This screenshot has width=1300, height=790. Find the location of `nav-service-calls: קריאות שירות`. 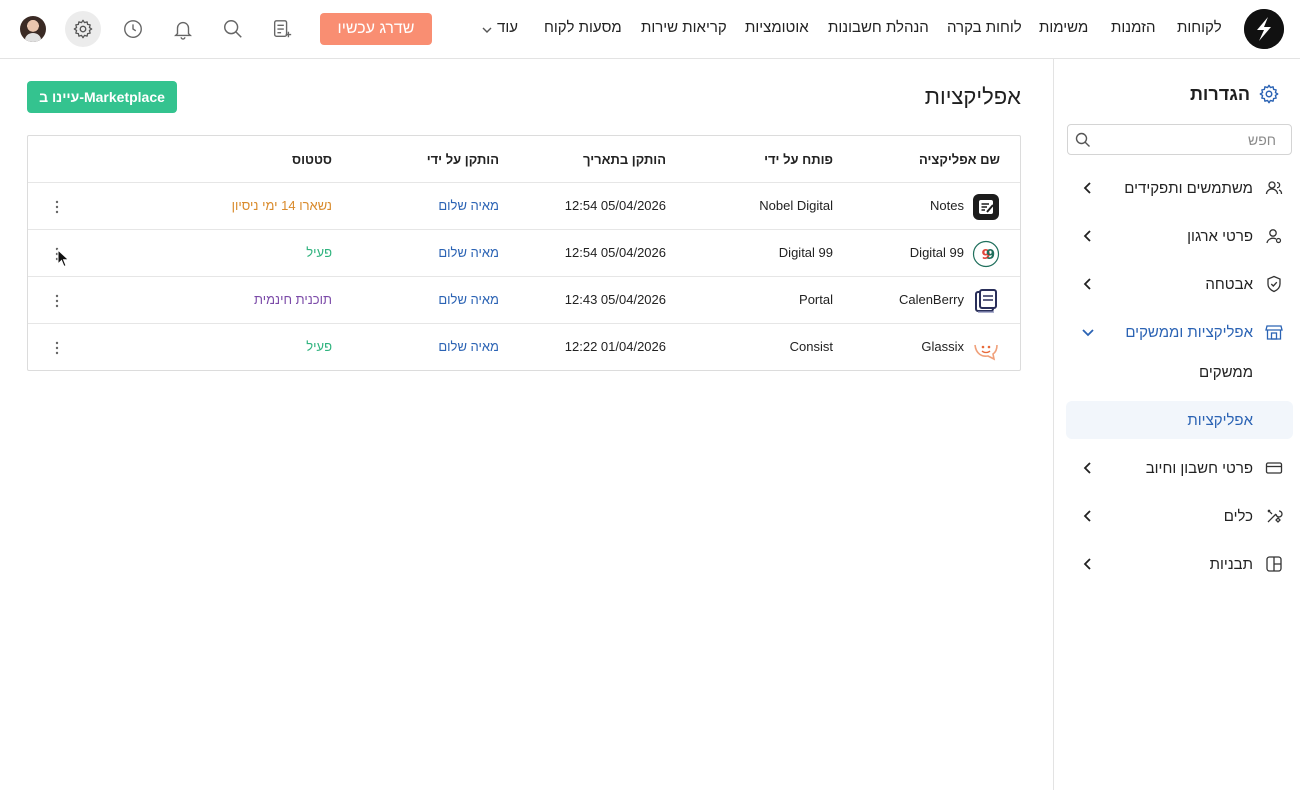

nav-service-calls: קריאות שירות is located at coordinates (684, 28).